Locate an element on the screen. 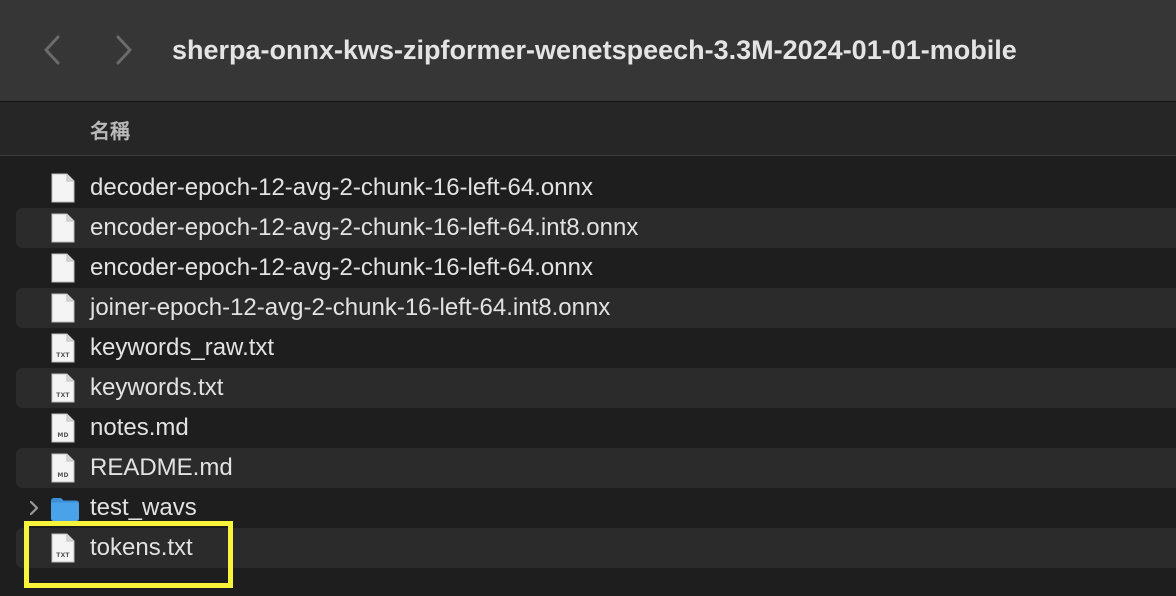 Image resolution: width=1176 pixels, height=596 pixels. folder-row: test_wavs is located at coordinates (596, 508).